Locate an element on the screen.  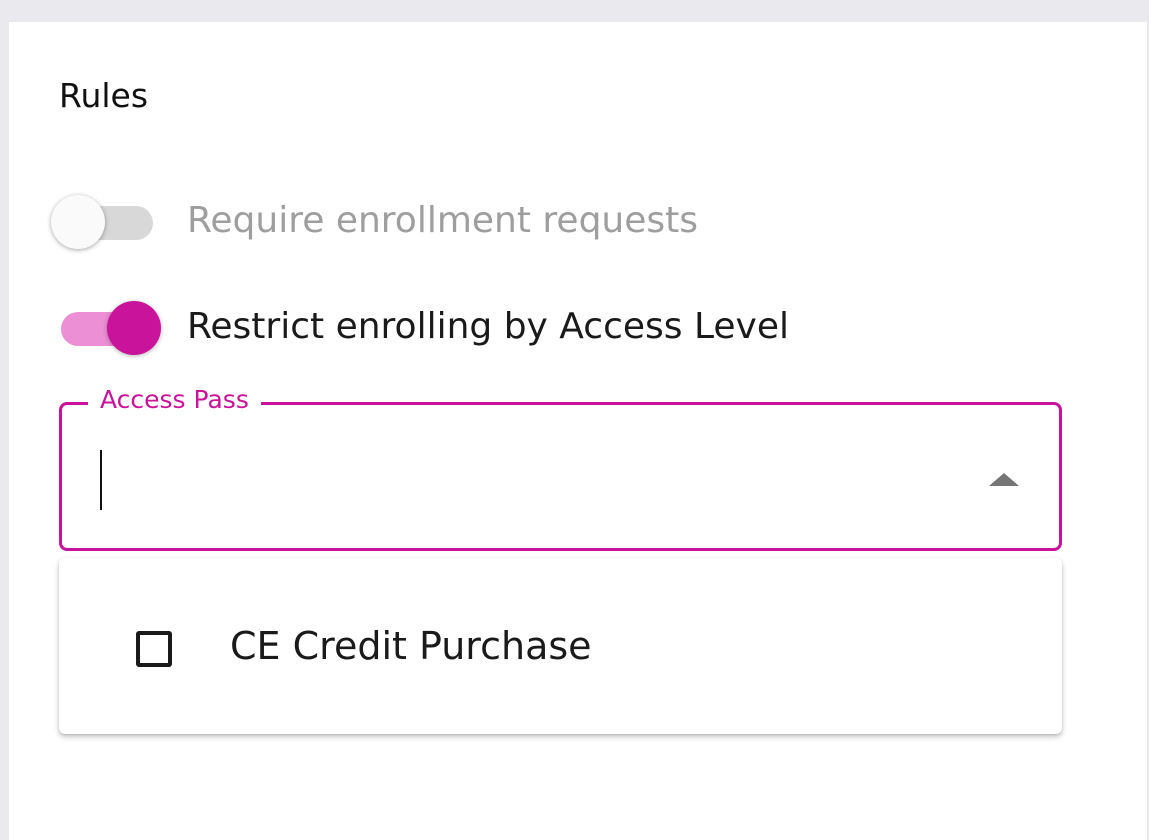
section-title: Rules is located at coordinates (104, 95).